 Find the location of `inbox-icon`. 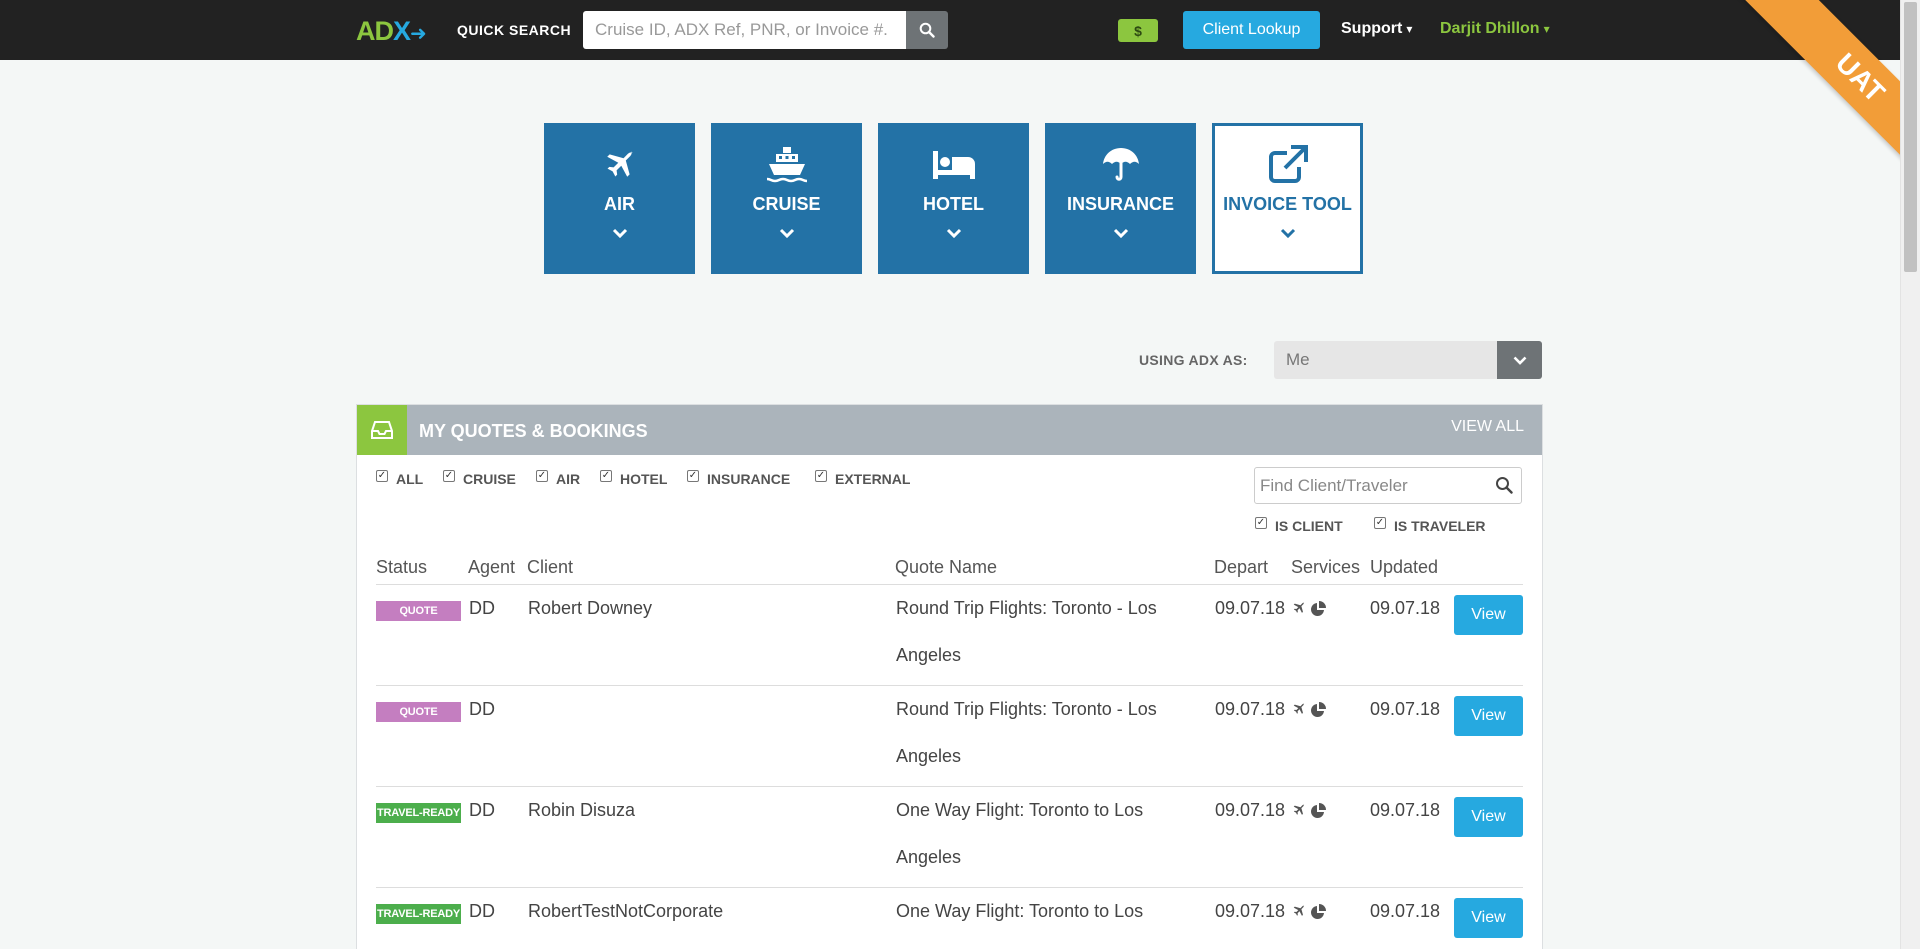

inbox-icon is located at coordinates (382, 430).